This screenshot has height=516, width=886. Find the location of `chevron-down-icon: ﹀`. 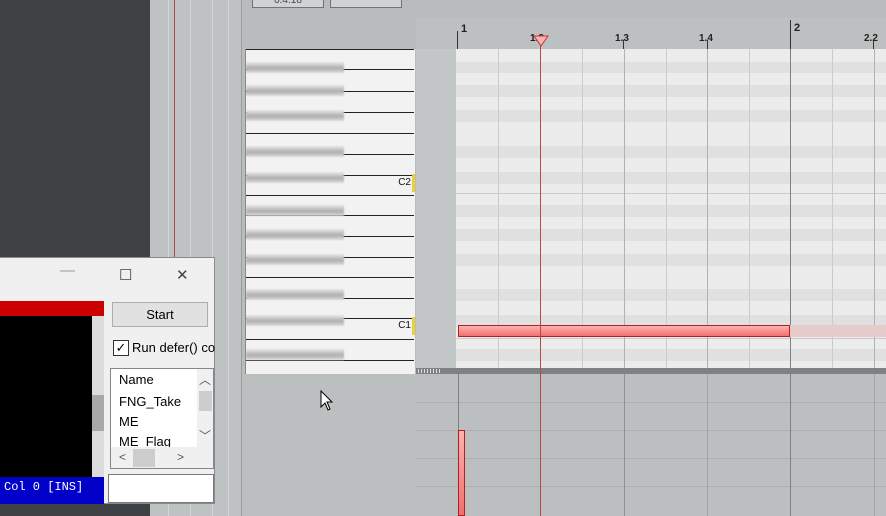

chevron-down-icon: ﹀ is located at coordinates (205, 435).